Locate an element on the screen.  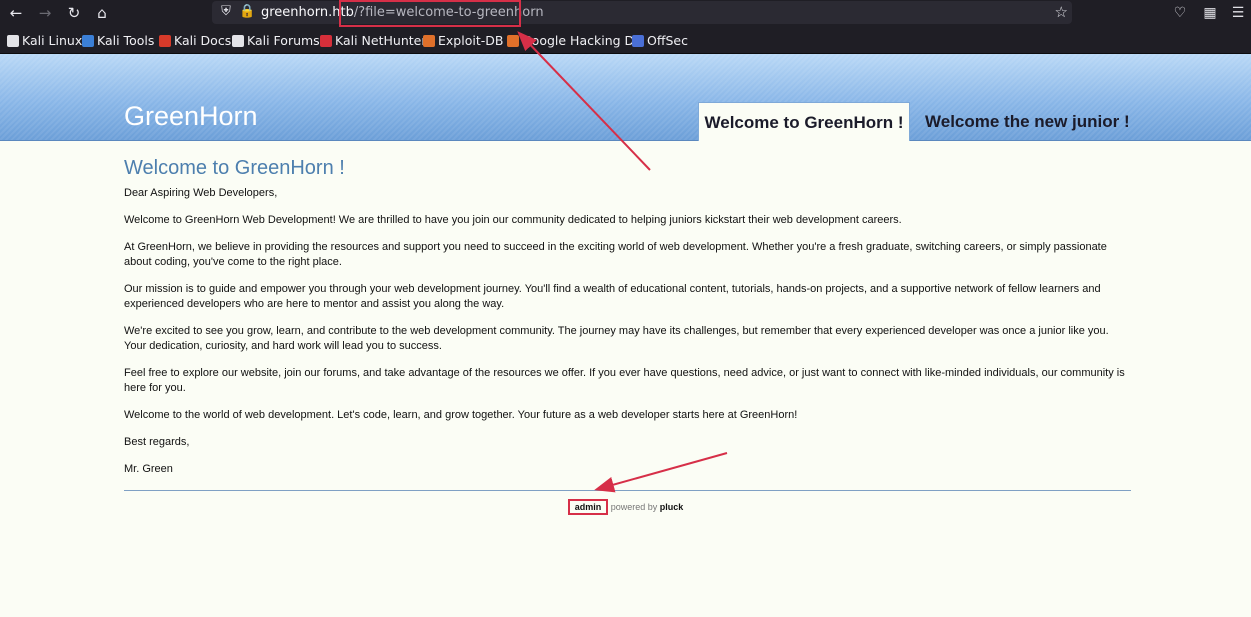
kali-tools-icon is located at coordinates (88, 40).